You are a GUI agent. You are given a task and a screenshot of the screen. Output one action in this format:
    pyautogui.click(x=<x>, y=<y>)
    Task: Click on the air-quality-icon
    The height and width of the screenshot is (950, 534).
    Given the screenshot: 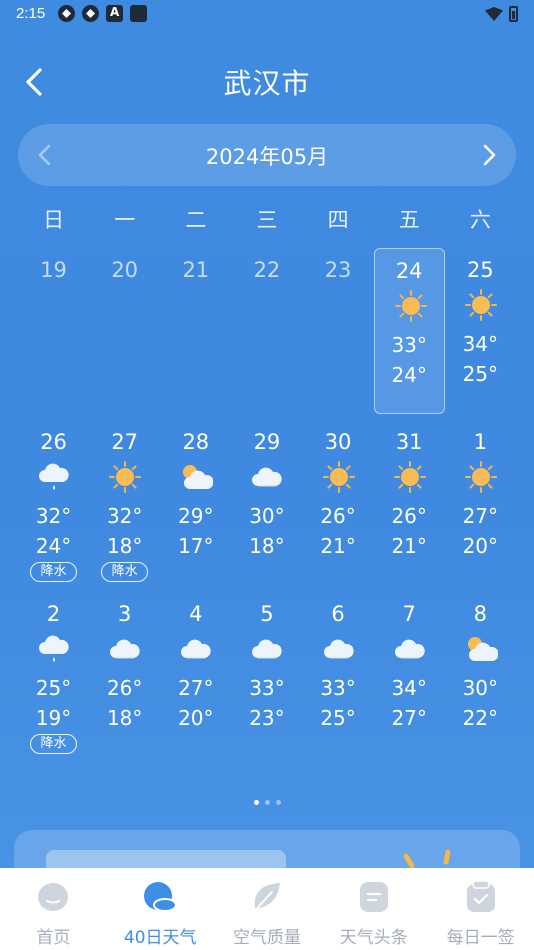 What is the action you would take?
    pyautogui.click(x=267, y=895)
    